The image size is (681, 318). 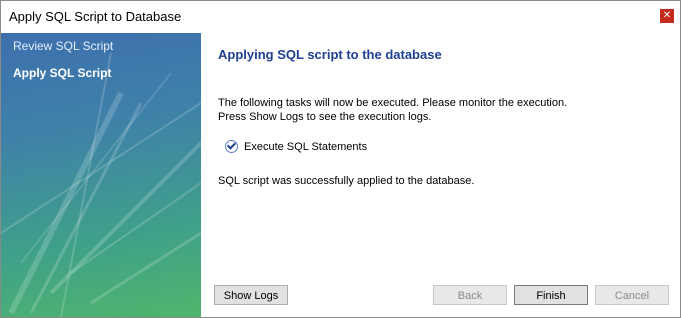 I want to click on show-logs-button: Show Logs, so click(x=251, y=295).